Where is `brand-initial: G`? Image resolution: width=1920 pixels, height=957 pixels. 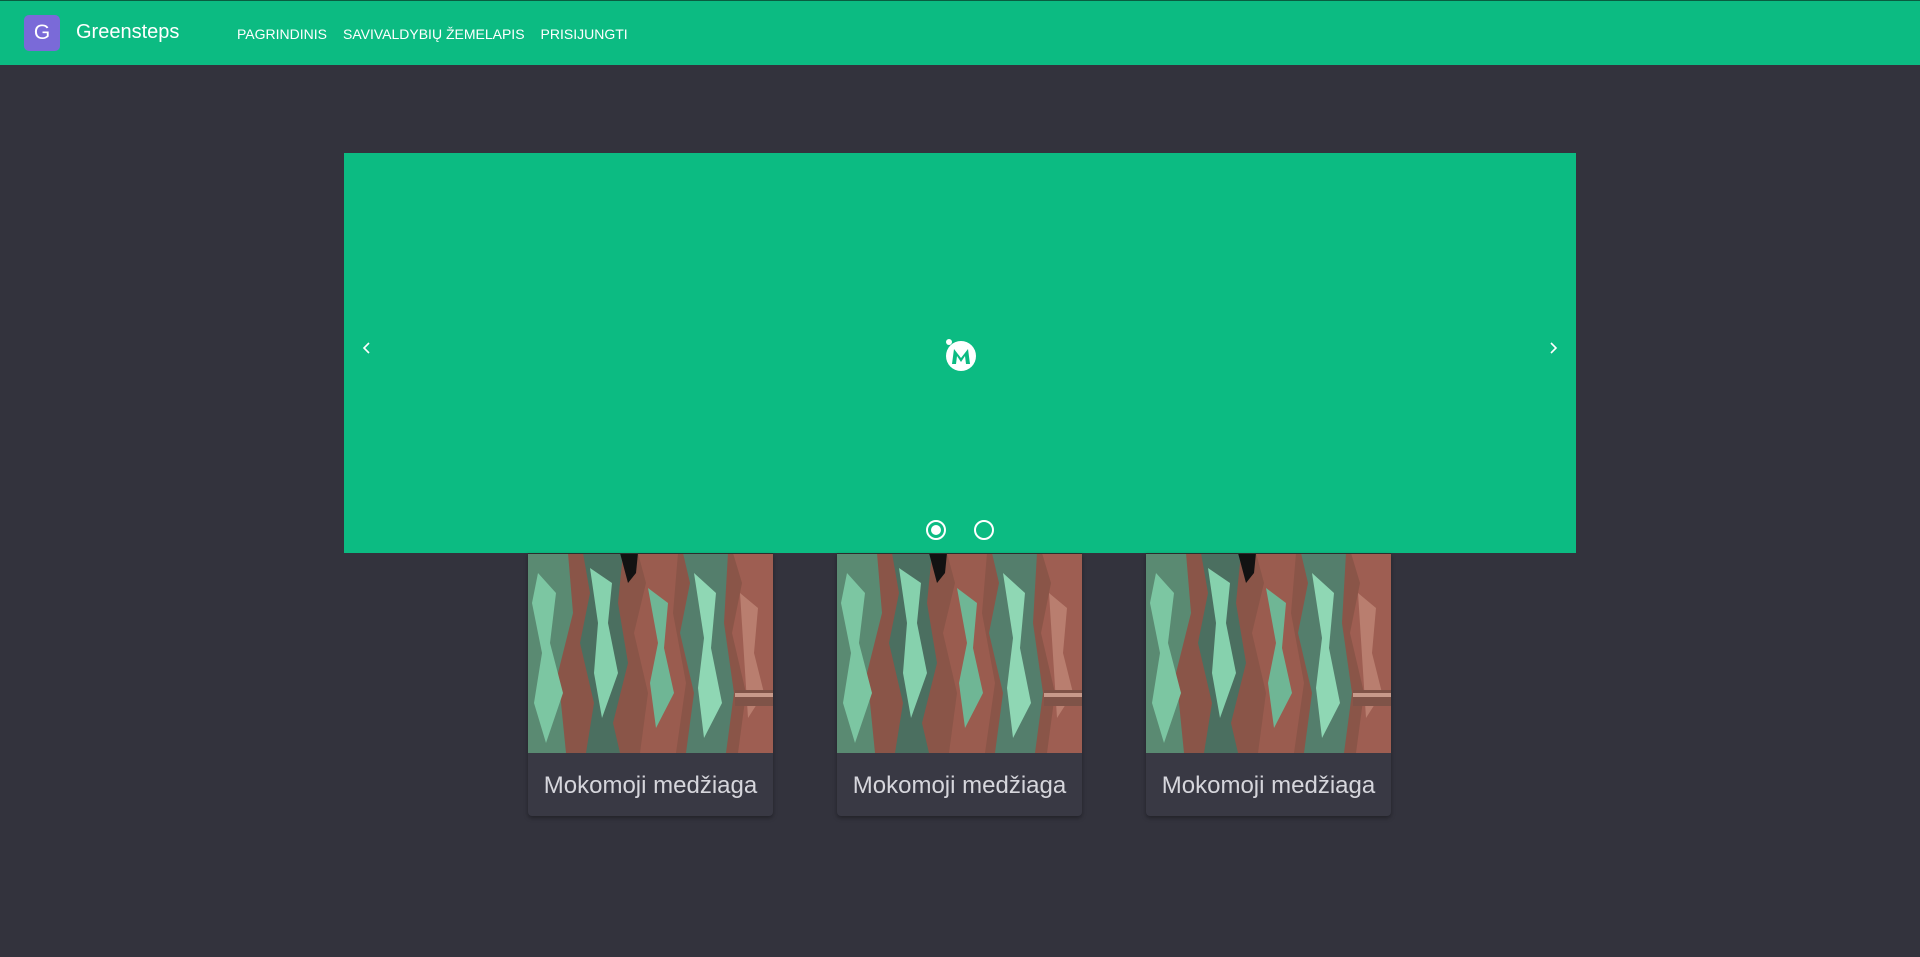 brand-initial: G is located at coordinates (42, 32).